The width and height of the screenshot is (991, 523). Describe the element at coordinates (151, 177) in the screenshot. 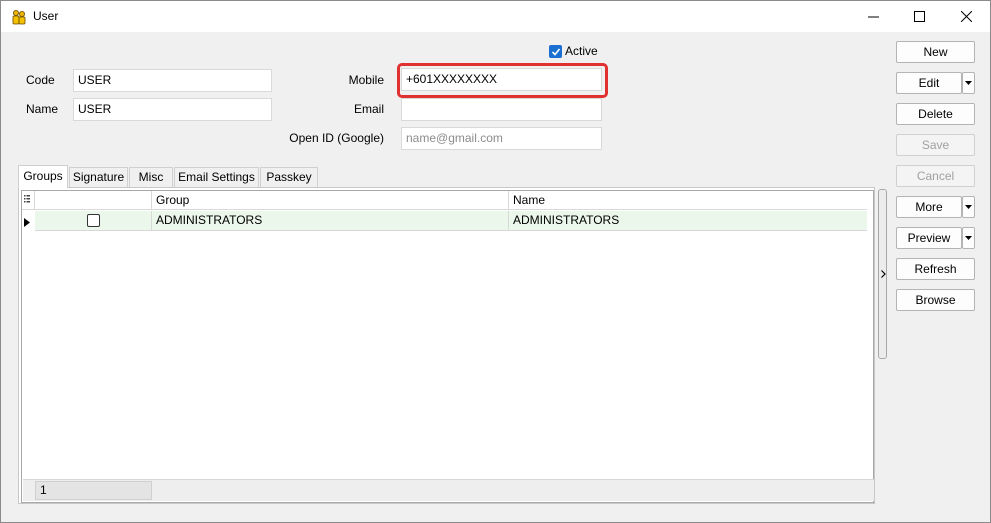

I see `tab-misc: Misc` at that location.